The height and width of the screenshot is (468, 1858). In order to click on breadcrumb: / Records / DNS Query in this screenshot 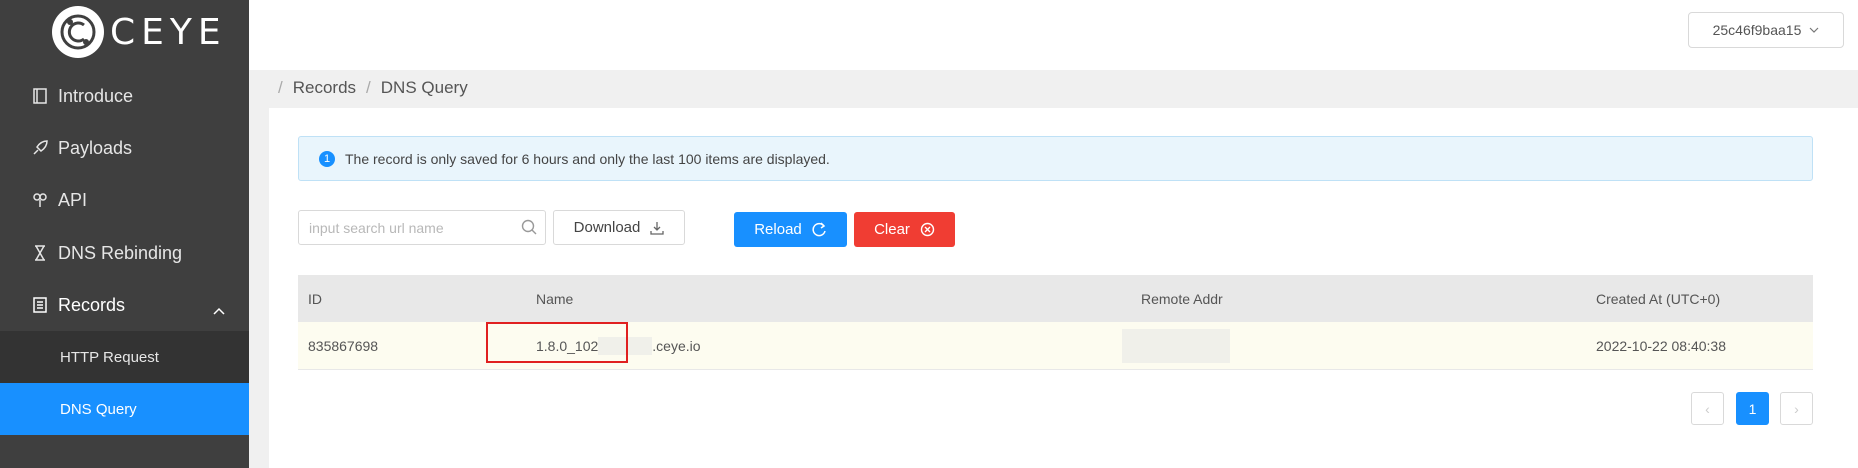, I will do `click(373, 88)`.